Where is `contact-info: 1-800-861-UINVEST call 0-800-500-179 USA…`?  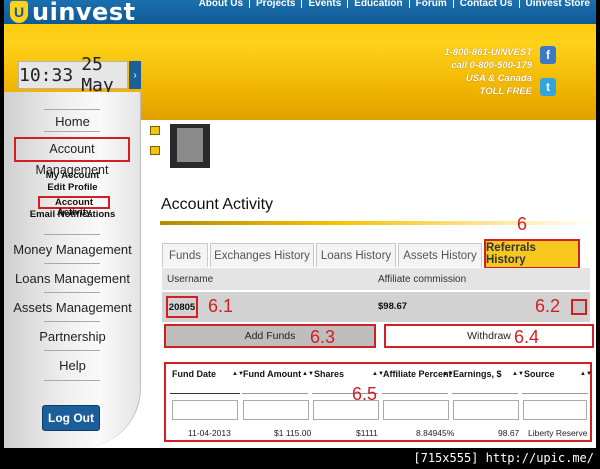 contact-info: 1-800-861-UINVEST call 0-800-500-179 USA… is located at coordinates (488, 72).